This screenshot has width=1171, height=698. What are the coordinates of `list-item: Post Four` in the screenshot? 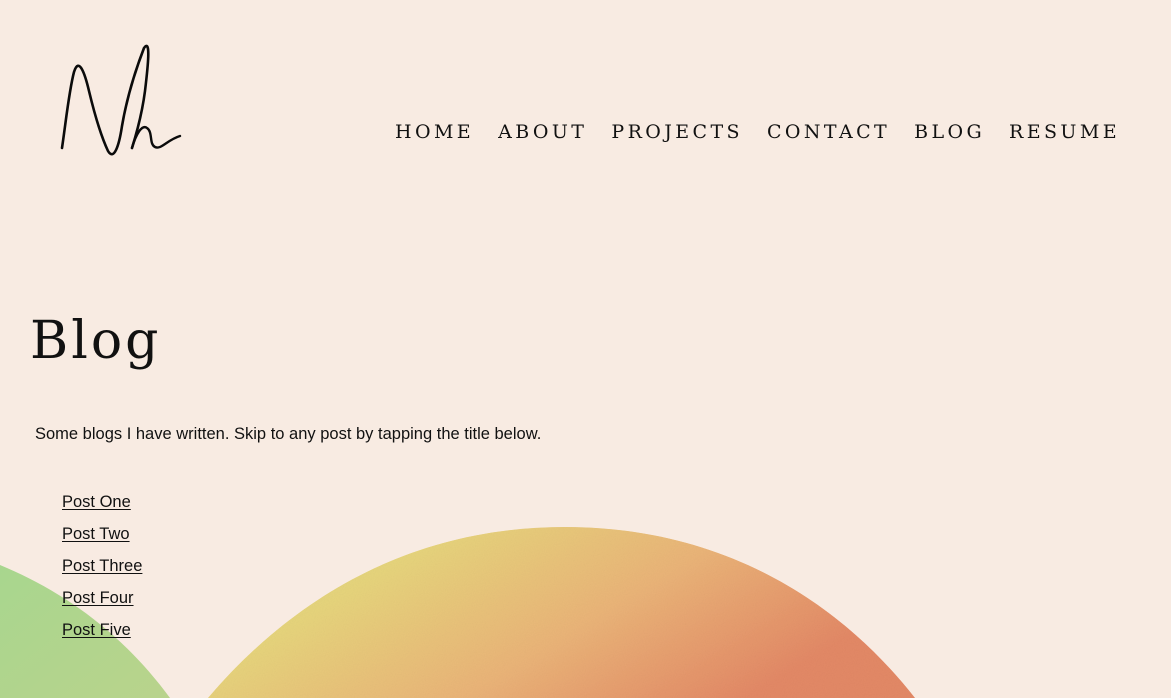 It's located at (102, 603).